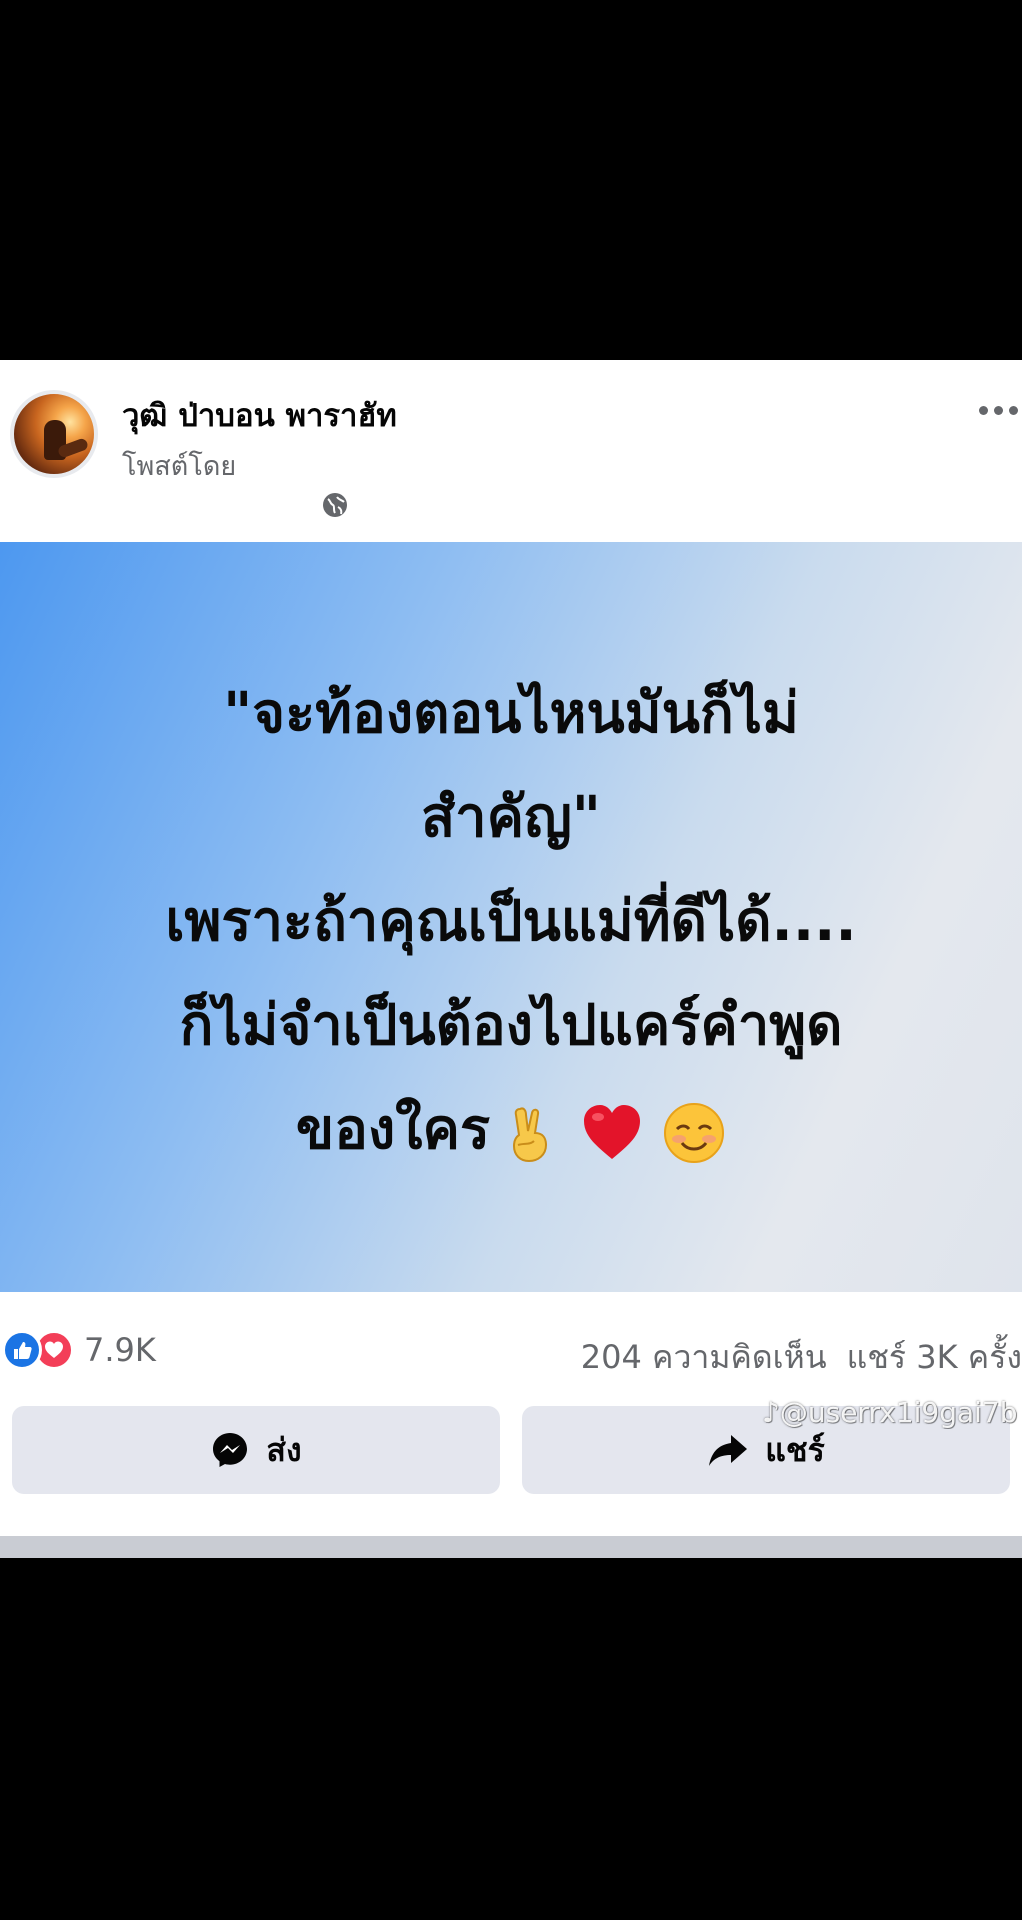 The height and width of the screenshot is (1920, 1022). What do you see at coordinates (694, 1132) in the screenshot?
I see `smiling-face-emoji` at bounding box center [694, 1132].